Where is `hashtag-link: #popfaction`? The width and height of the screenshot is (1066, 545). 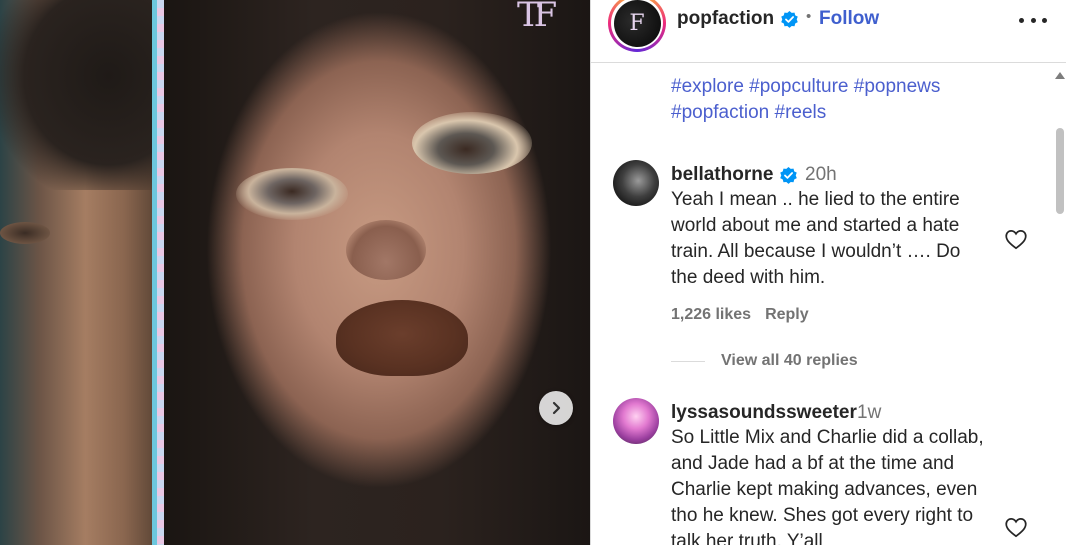
hashtag-link: #popfaction is located at coordinates (720, 112).